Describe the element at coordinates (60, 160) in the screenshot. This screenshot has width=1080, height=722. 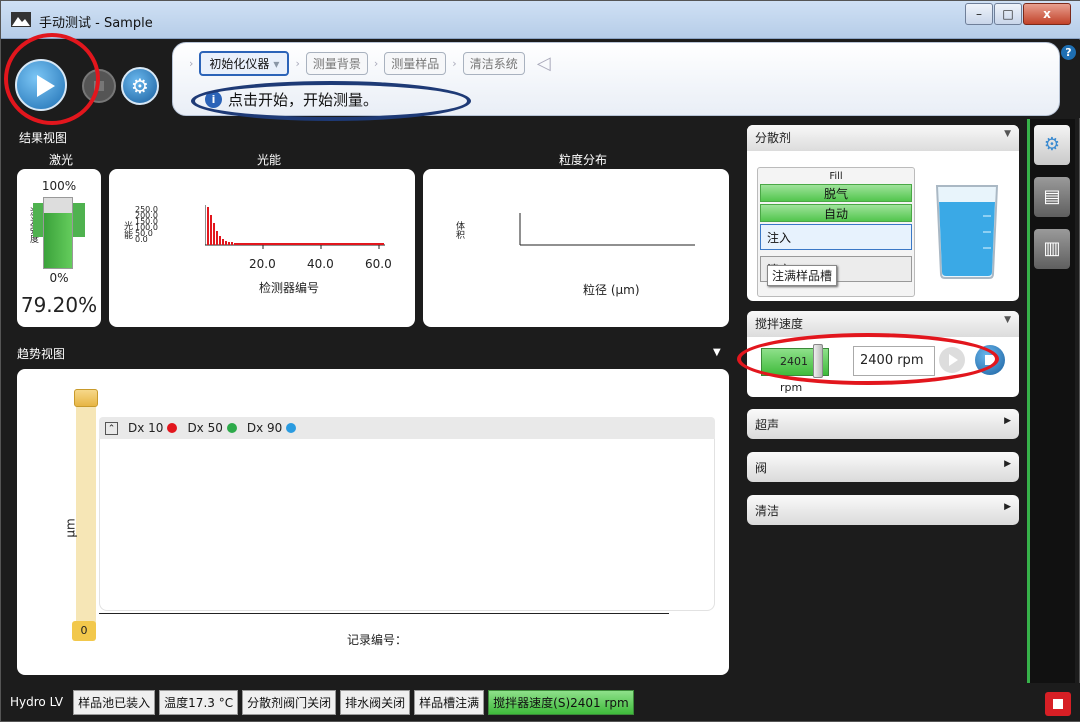
I see `laser-title: 激光` at that location.